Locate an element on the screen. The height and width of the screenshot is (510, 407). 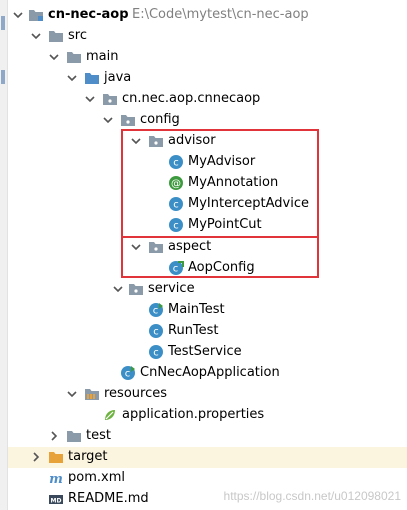
tree-row-config-class: c AopConfig is located at coordinates (207, 268).